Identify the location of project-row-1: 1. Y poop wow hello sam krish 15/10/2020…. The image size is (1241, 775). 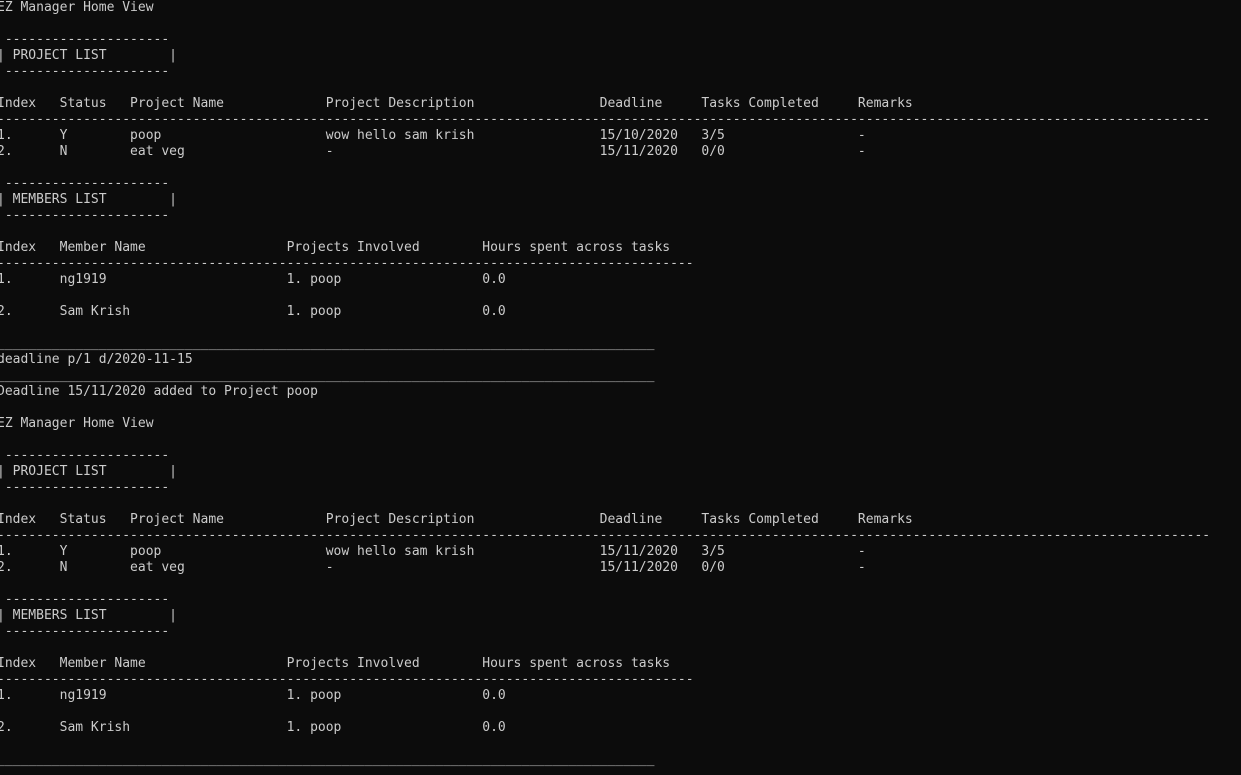
(433, 135).